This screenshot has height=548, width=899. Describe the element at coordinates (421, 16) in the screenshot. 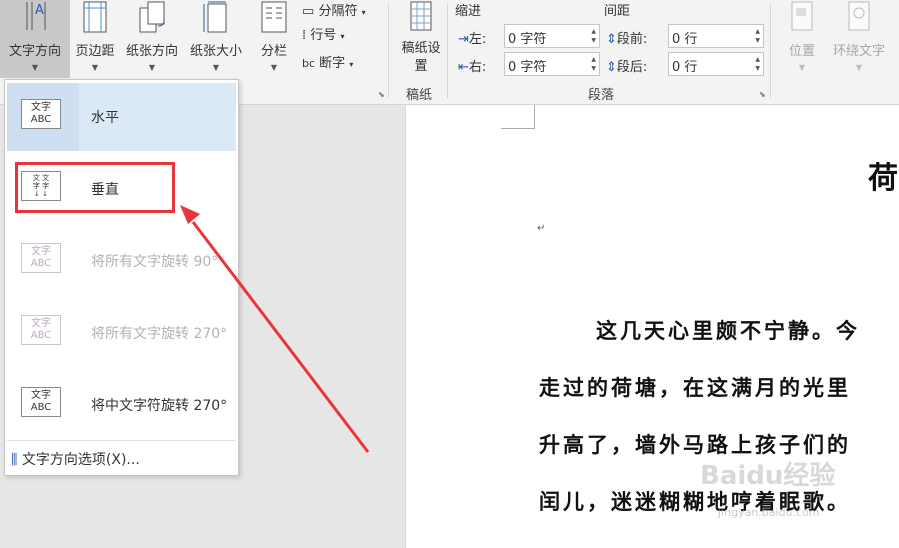

I see `manuscript-icon` at that location.